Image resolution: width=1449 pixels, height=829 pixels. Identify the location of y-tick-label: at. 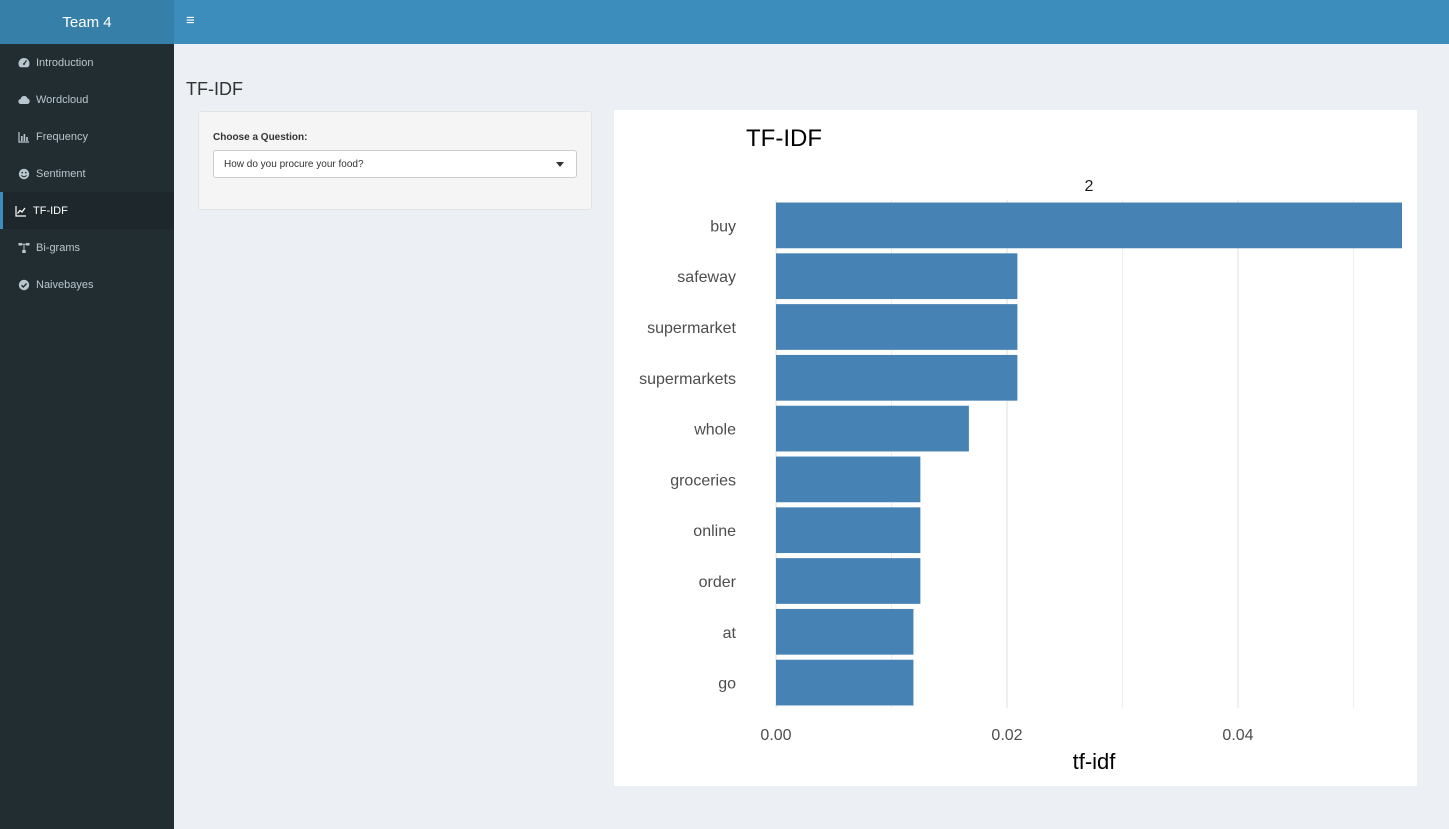
(730, 633).